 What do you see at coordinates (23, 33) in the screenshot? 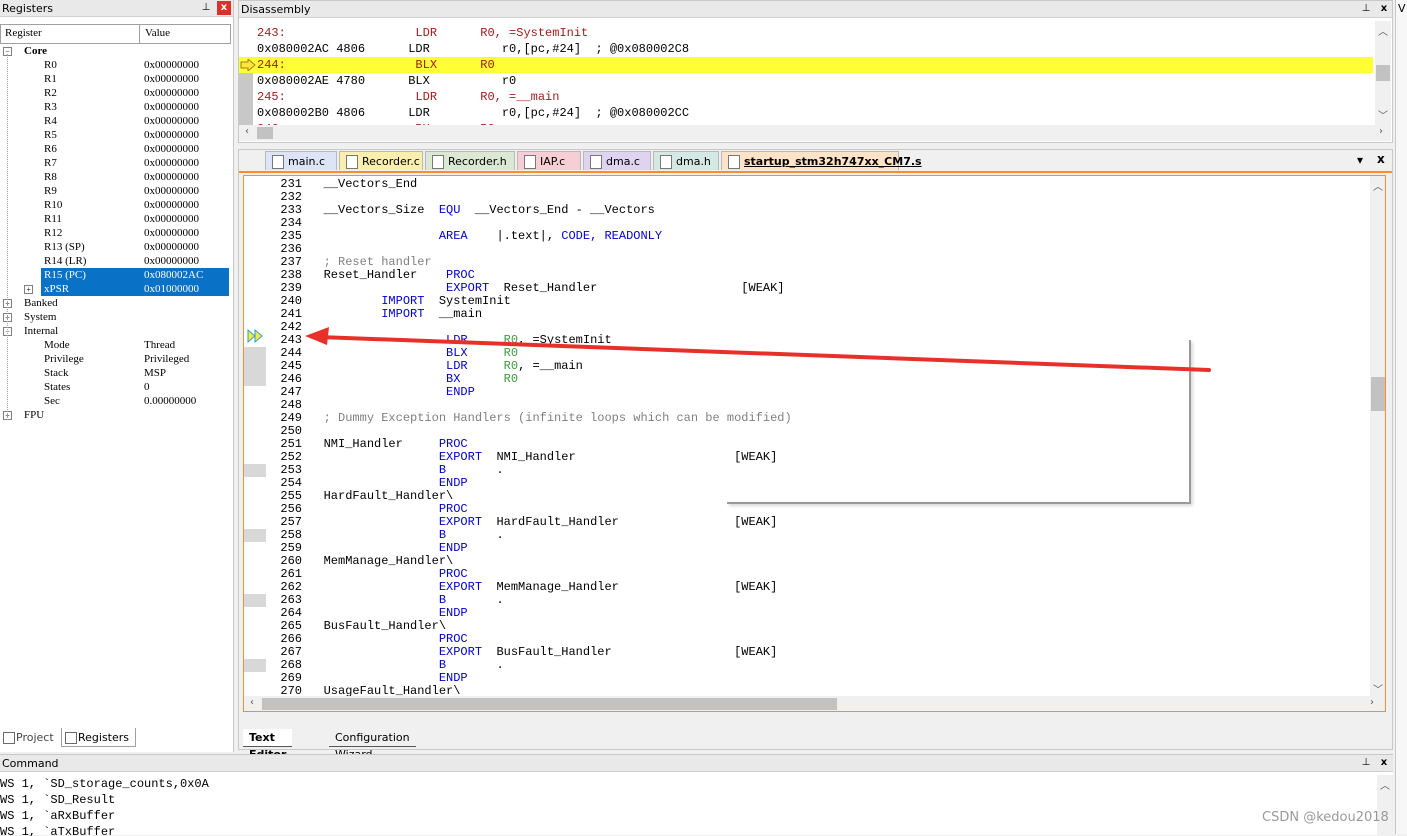
I see `register-column-header: Register` at bounding box center [23, 33].